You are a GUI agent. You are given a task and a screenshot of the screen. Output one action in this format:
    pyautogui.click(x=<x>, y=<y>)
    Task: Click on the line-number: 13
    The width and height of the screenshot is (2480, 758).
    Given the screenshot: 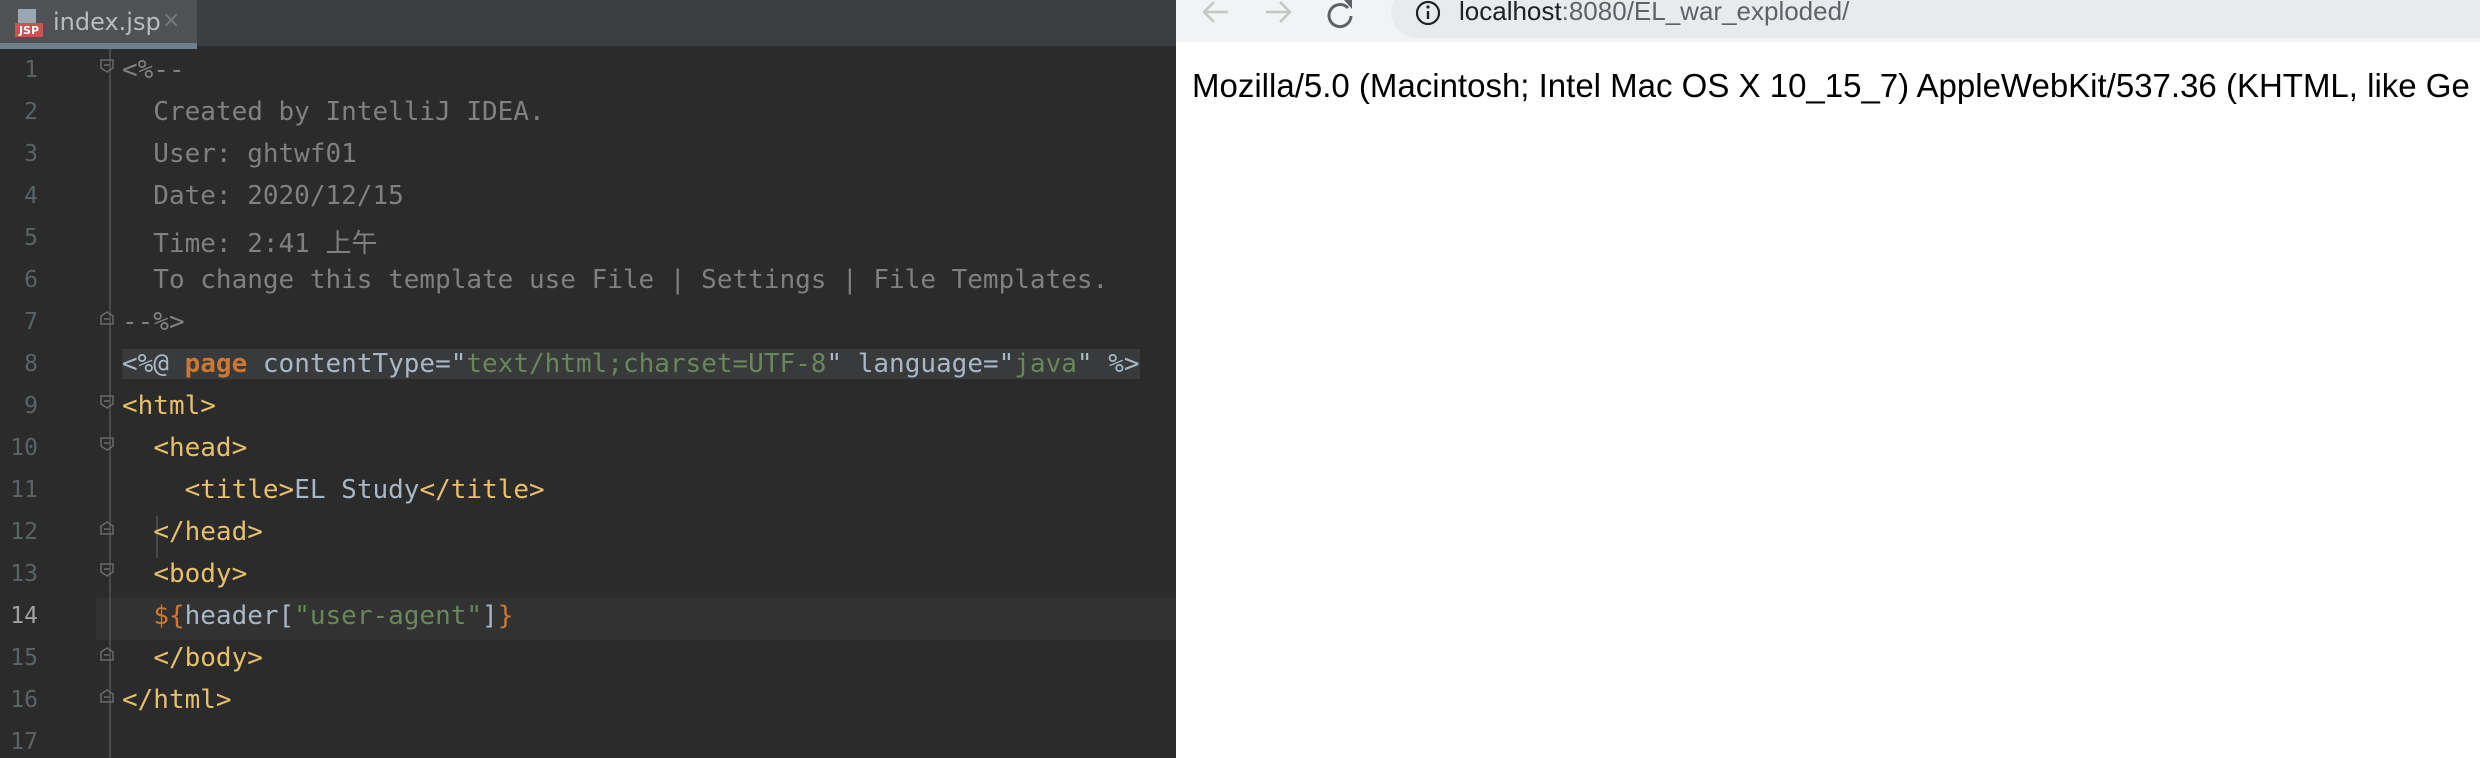 What is the action you would take?
    pyautogui.click(x=24, y=574)
    